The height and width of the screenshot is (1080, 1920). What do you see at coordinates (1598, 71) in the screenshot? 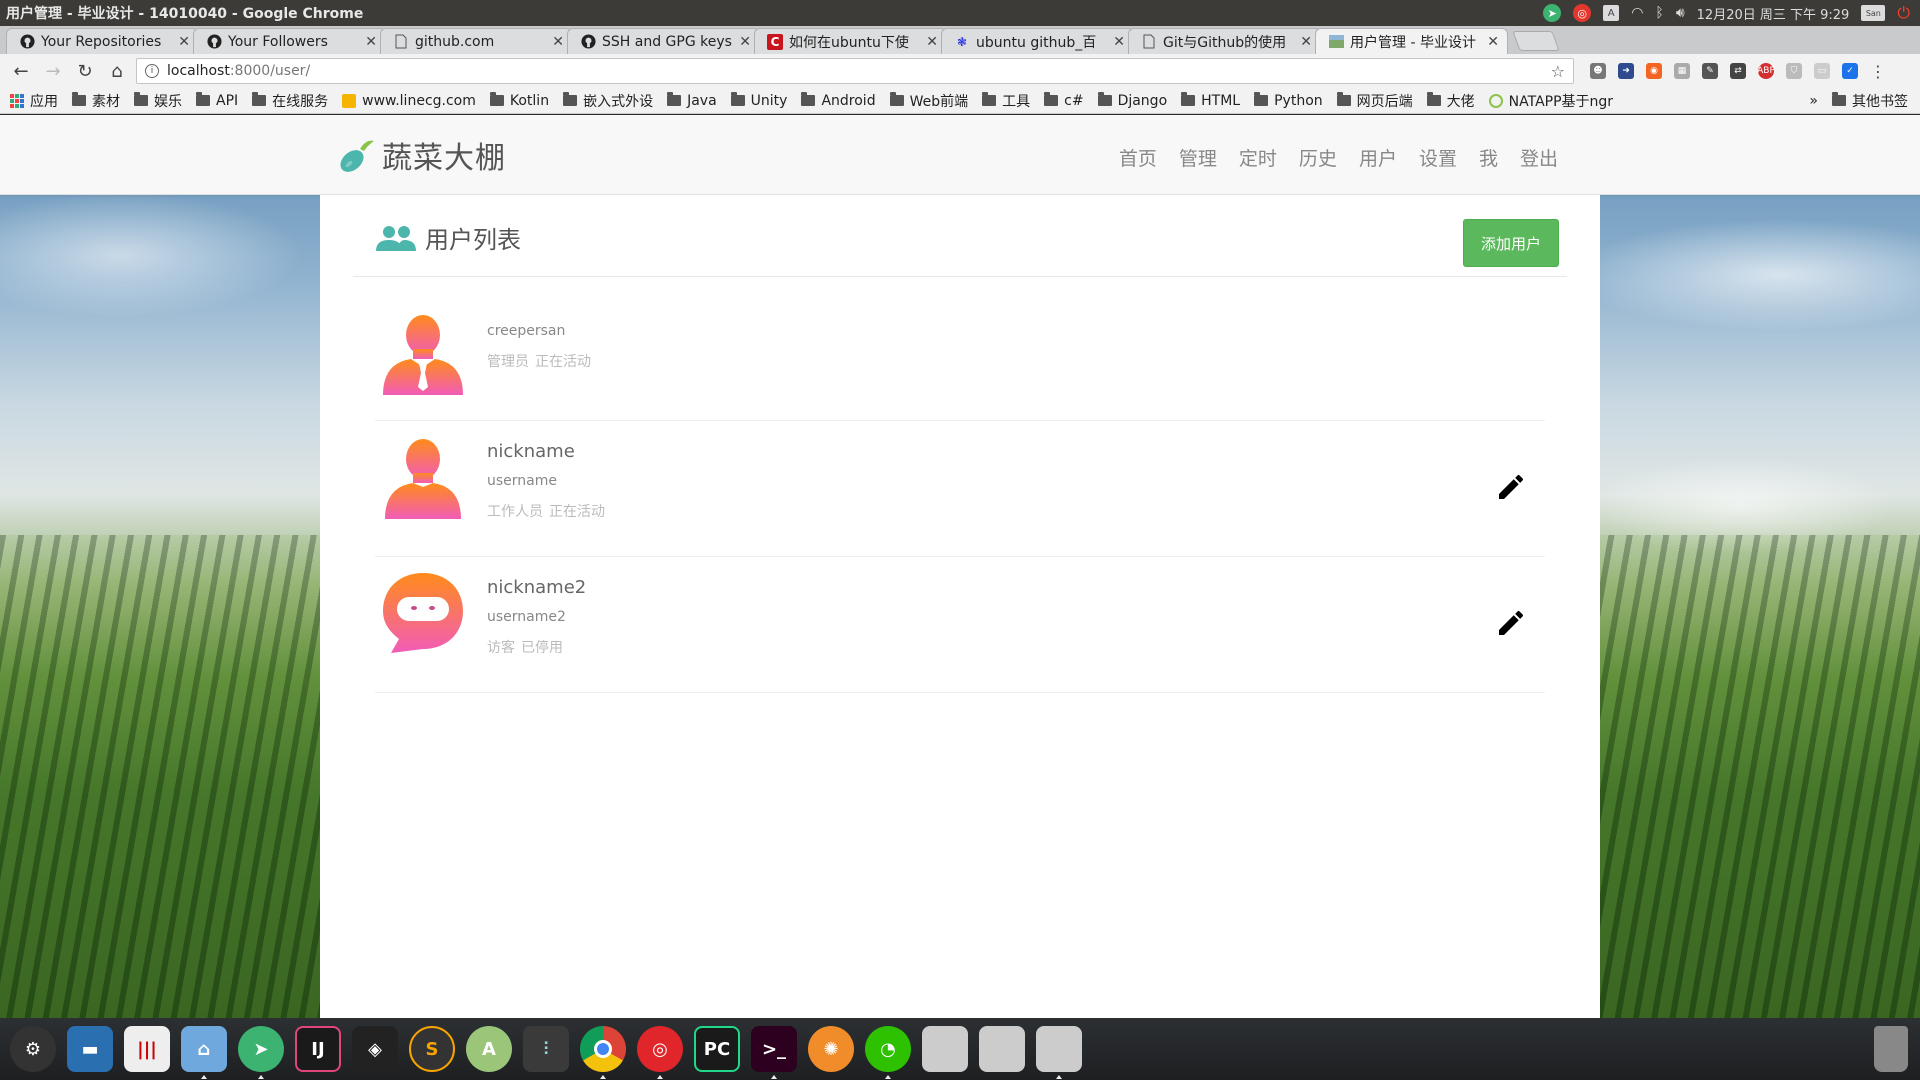
I see `extension-icon: ☻` at bounding box center [1598, 71].